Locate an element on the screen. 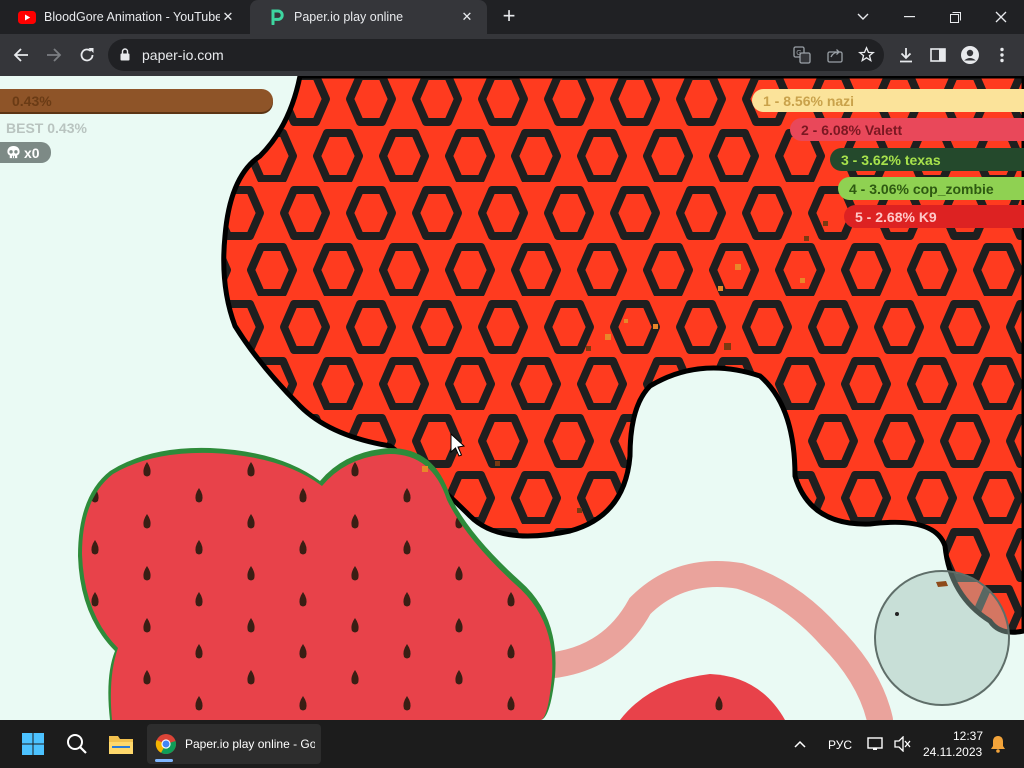 Image resolution: width=1024 pixels, height=768 pixels. leaderboard-row: 4 - 3.06% cop_zombie is located at coordinates (931, 188).